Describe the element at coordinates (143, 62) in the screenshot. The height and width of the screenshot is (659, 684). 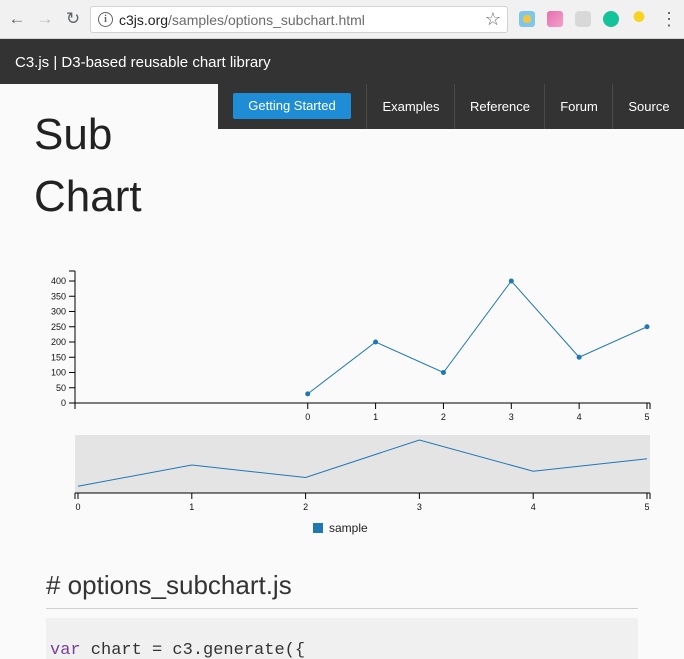
I see `site-title: C3.js | D3-based reusable chart library` at that location.